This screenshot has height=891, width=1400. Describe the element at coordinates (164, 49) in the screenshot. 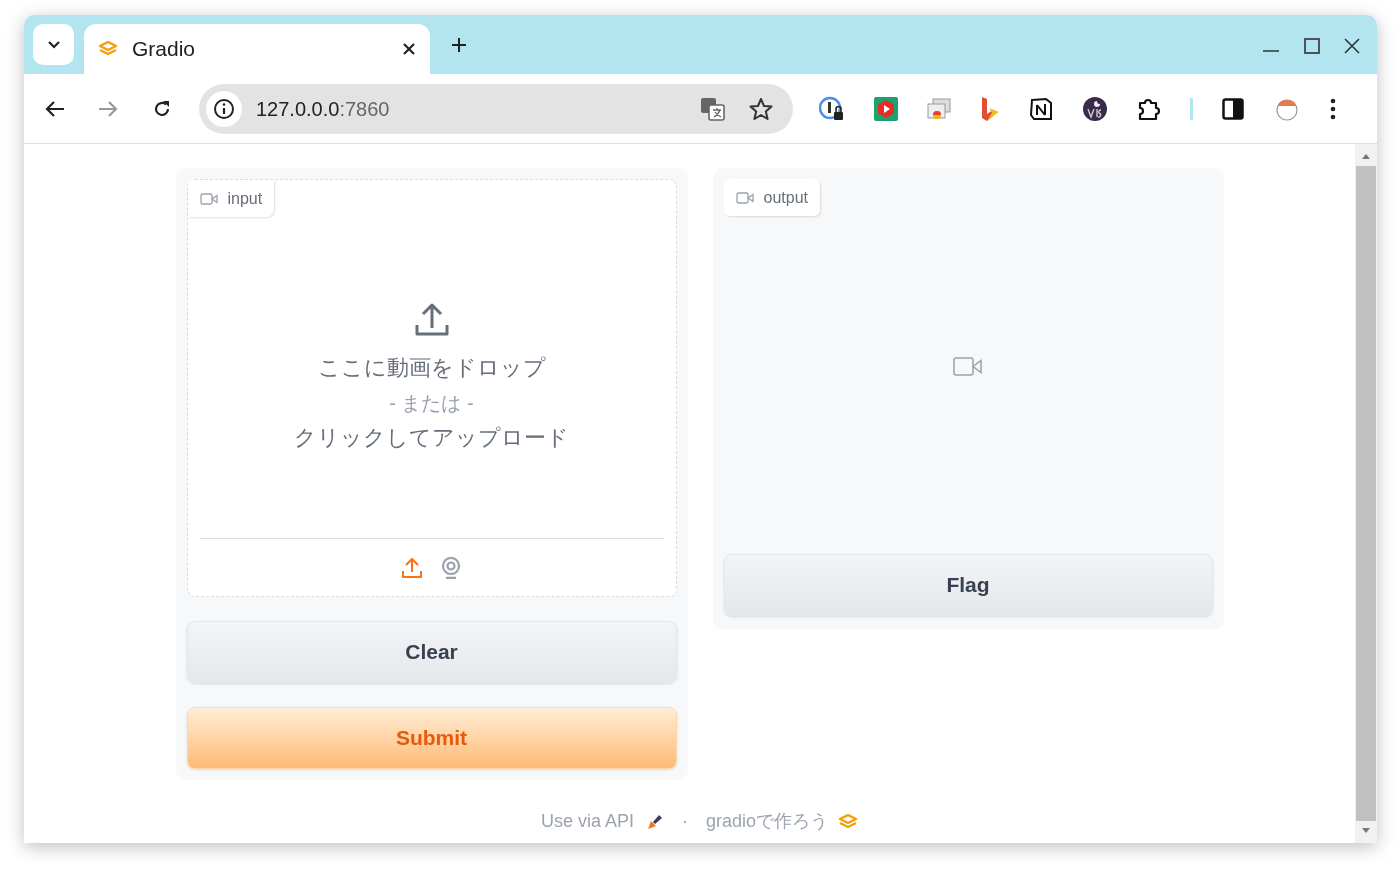

I see `tab-title: Gradio` at that location.